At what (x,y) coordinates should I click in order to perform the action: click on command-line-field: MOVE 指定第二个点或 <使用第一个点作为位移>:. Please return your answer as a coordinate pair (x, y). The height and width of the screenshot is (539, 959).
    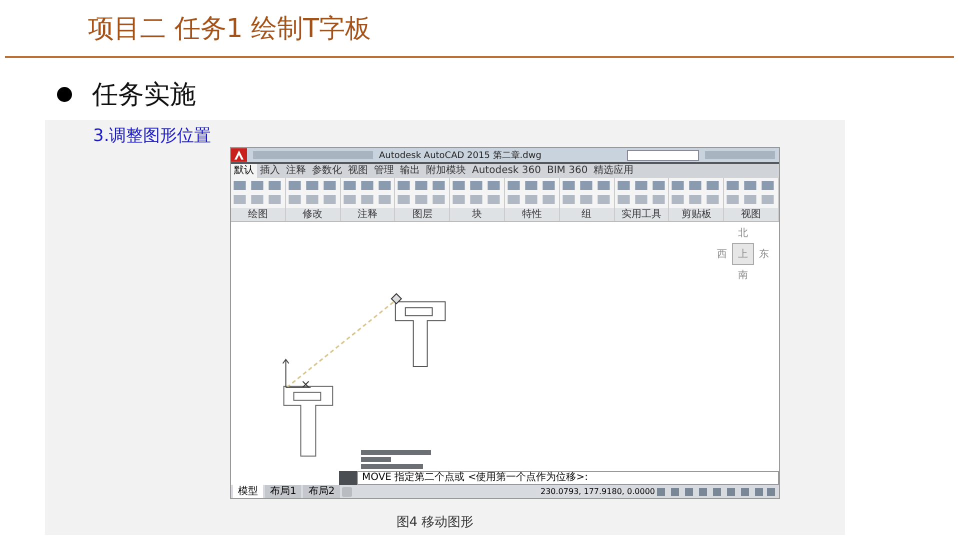
    Looking at the image, I should click on (568, 478).